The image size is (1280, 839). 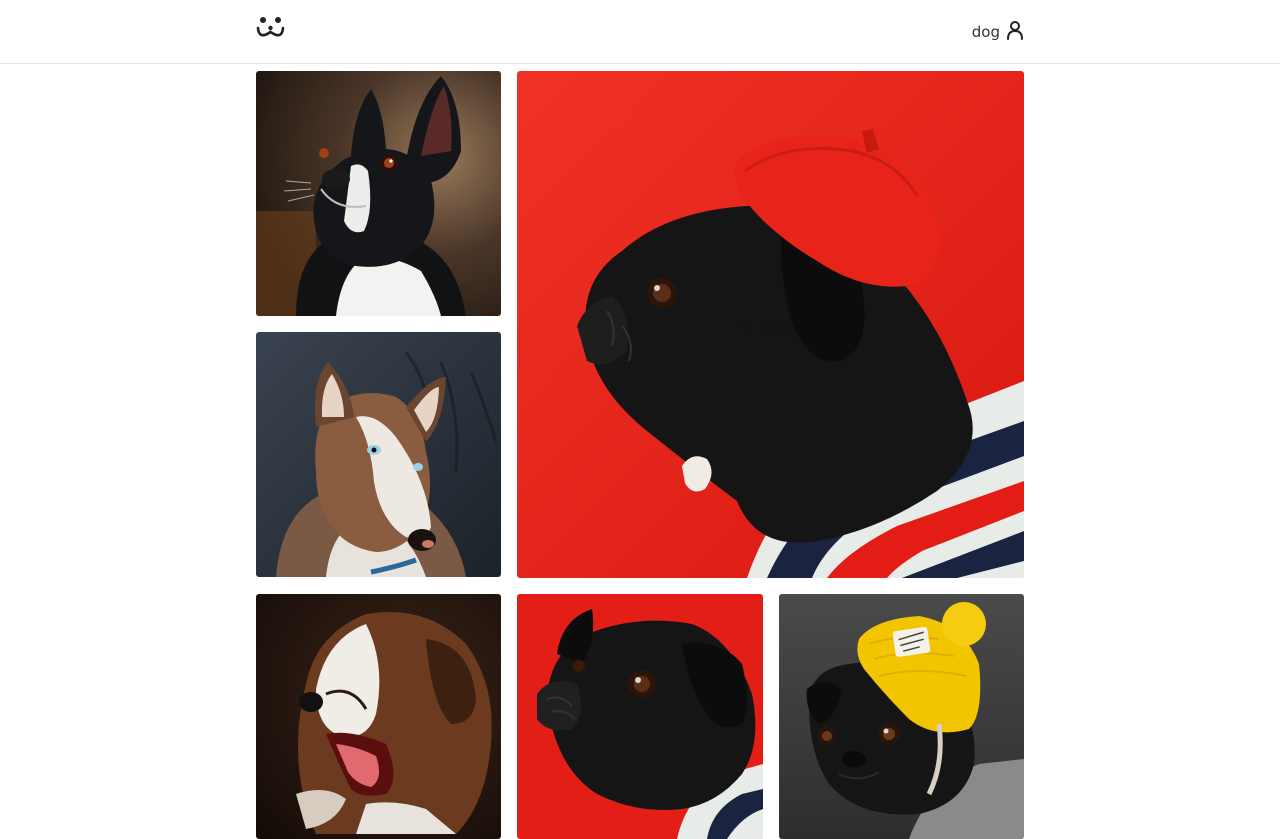 I want to click on top-bar: dog, so click(x=640, y=32).